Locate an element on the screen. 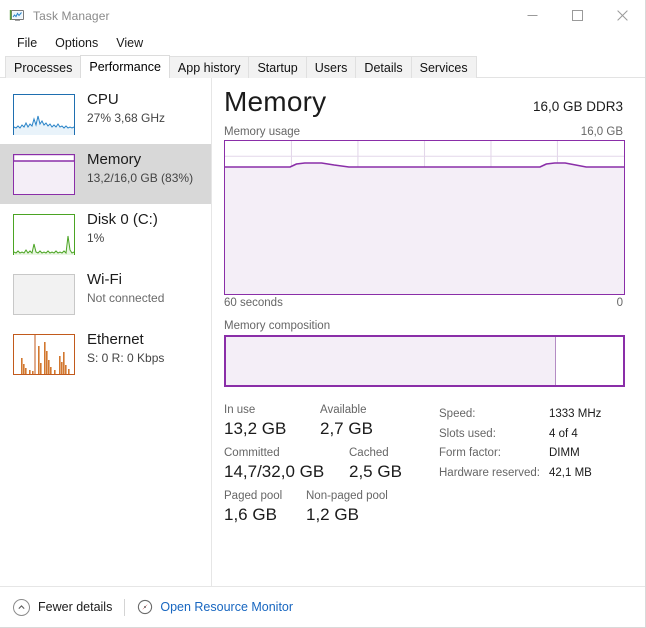 The image size is (646, 628). ethernet-thumbnail-graph is located at coordinates (44, 354).